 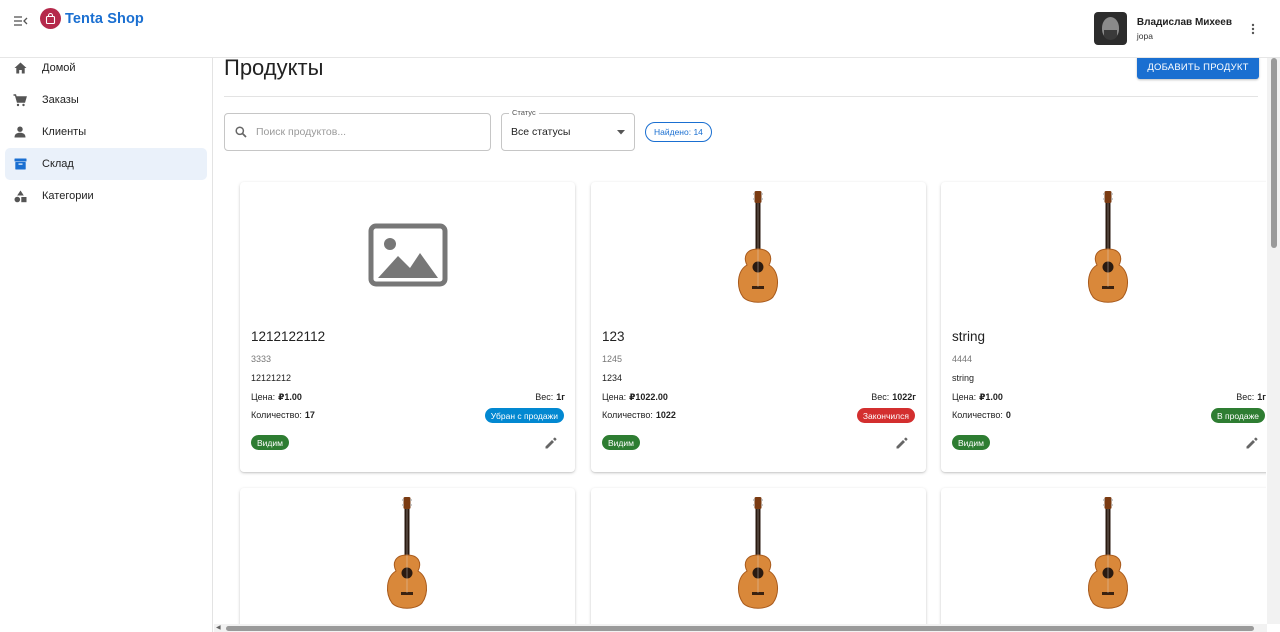 I want to click on scroll-left-arrow-icon: ◀, so click(x=218, y=628).